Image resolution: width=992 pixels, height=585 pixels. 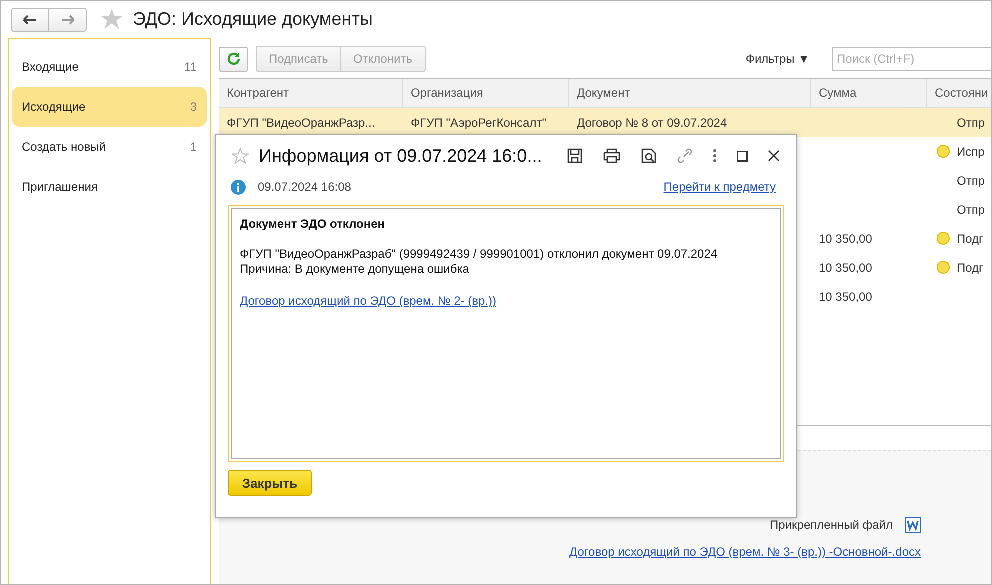 I want to click on document-link: Договор исходящий по ЭДО (врем. № 2- (вр.)), so click(x=368, y=301).